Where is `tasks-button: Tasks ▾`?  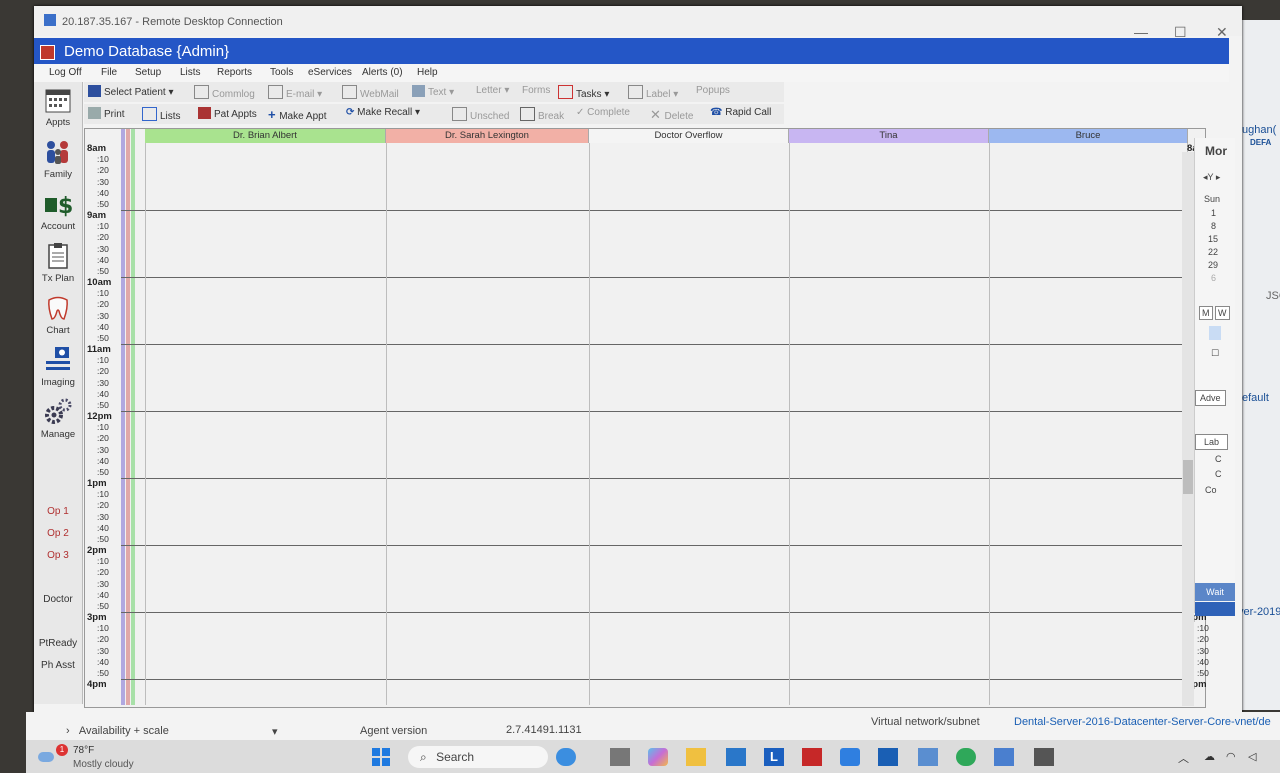 tasks-button: Tasks ▾ is located at coordinates (583, 92).